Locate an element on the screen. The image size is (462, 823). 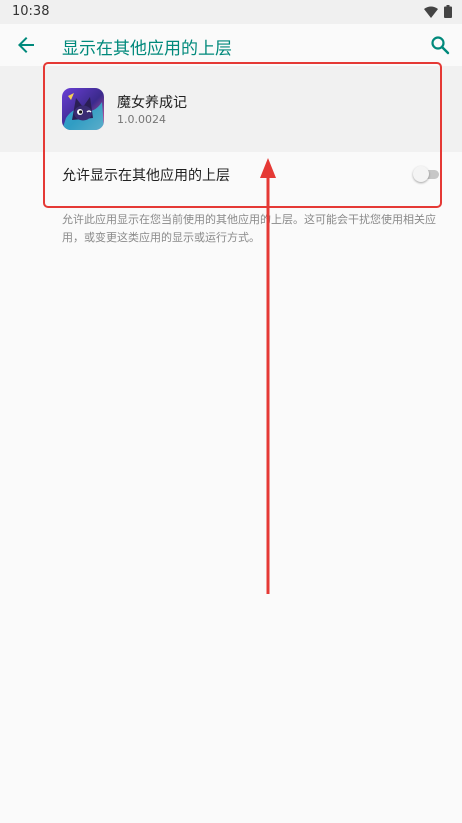
app-bar: 显示在其他应用的上层 is located at coordinates (231, 45).